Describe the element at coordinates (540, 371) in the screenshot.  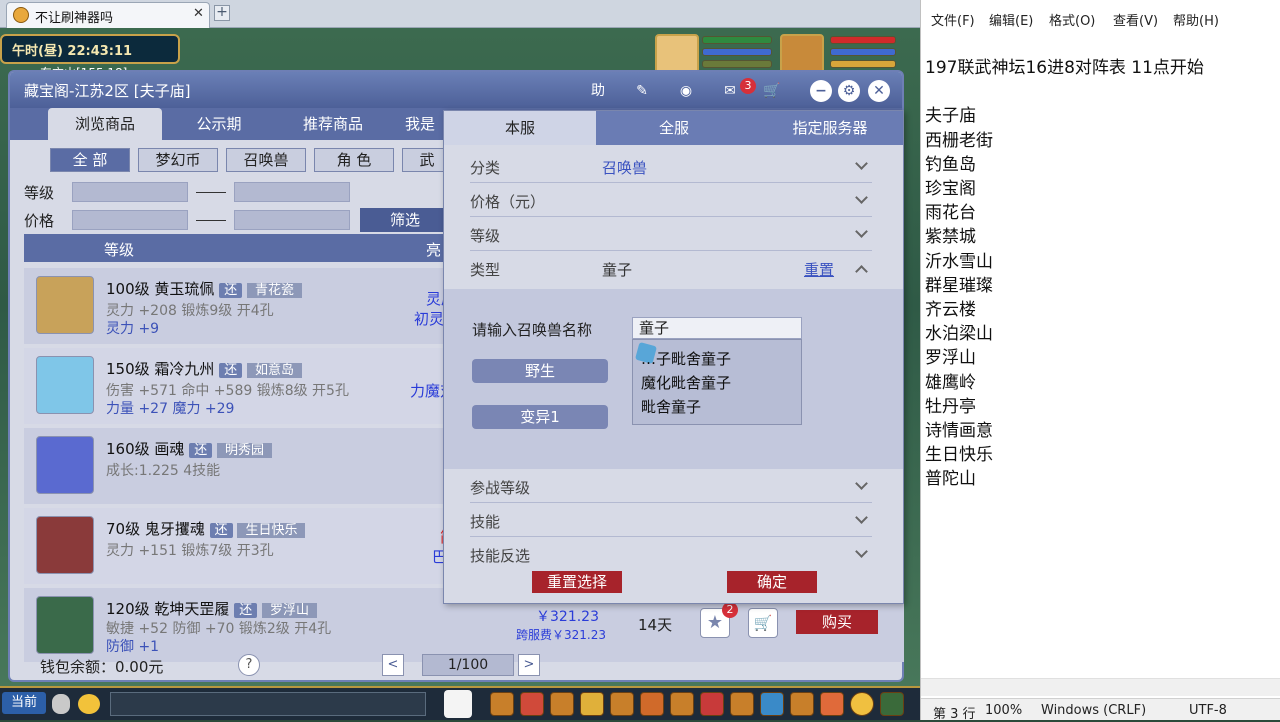
I see `wild-button: 野生` at that location.